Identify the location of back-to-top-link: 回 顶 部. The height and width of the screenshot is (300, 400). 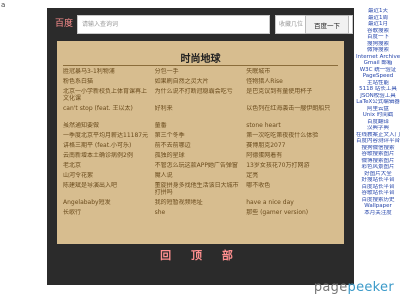
(200, 256).